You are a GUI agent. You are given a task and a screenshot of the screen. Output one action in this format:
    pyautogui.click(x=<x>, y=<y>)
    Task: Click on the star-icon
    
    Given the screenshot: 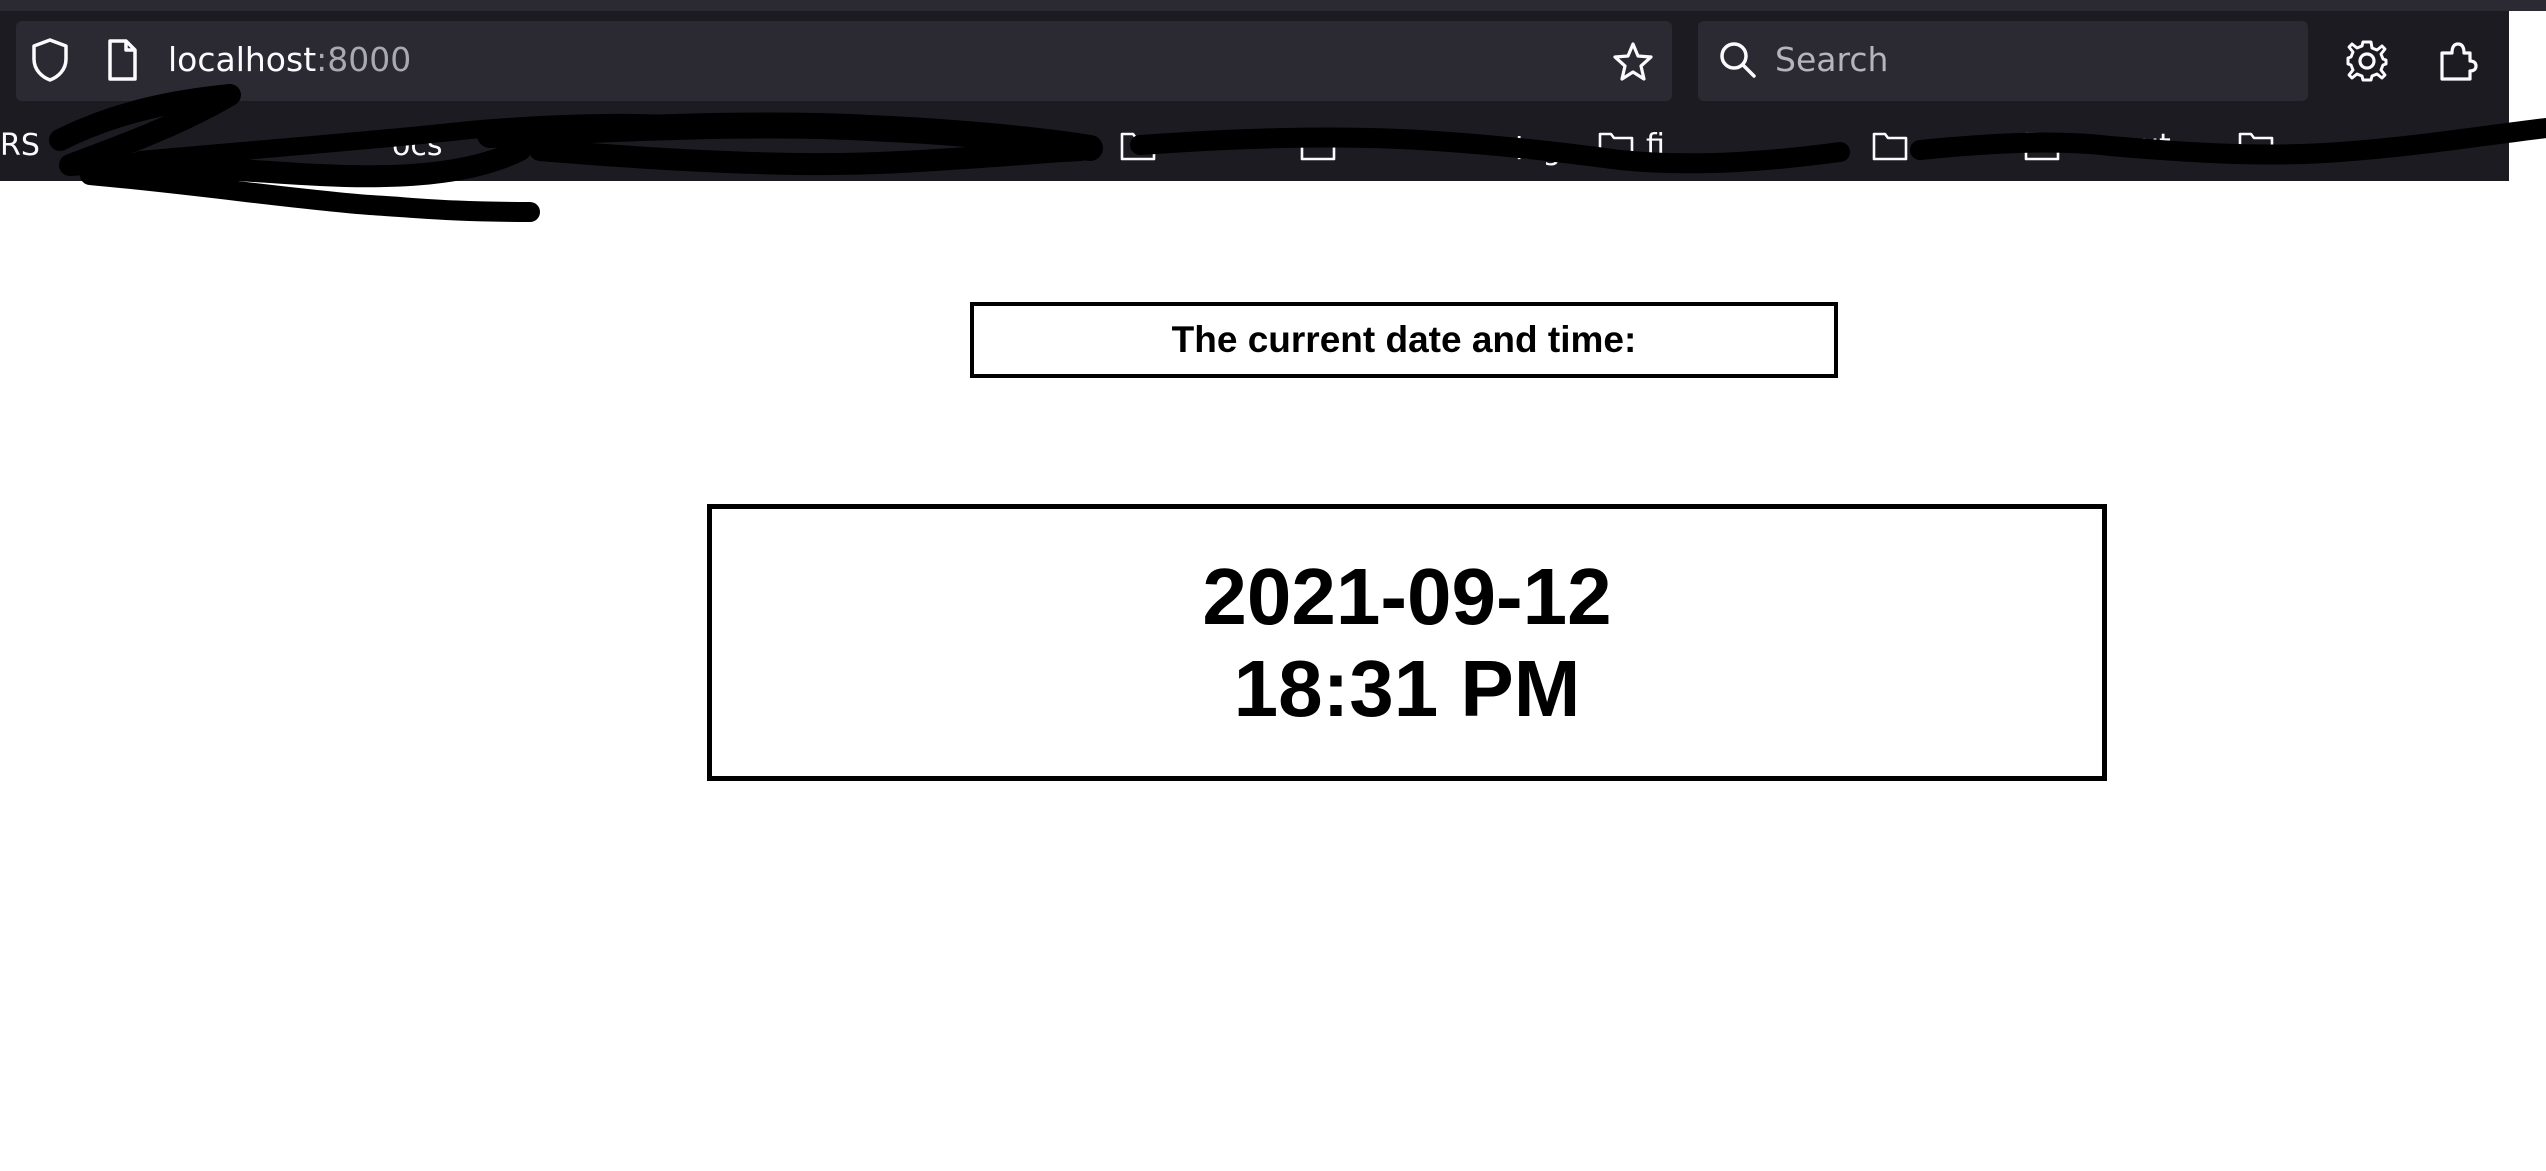 What is the action you would take?
    pyautogui.click(x=1633, y=62)
    